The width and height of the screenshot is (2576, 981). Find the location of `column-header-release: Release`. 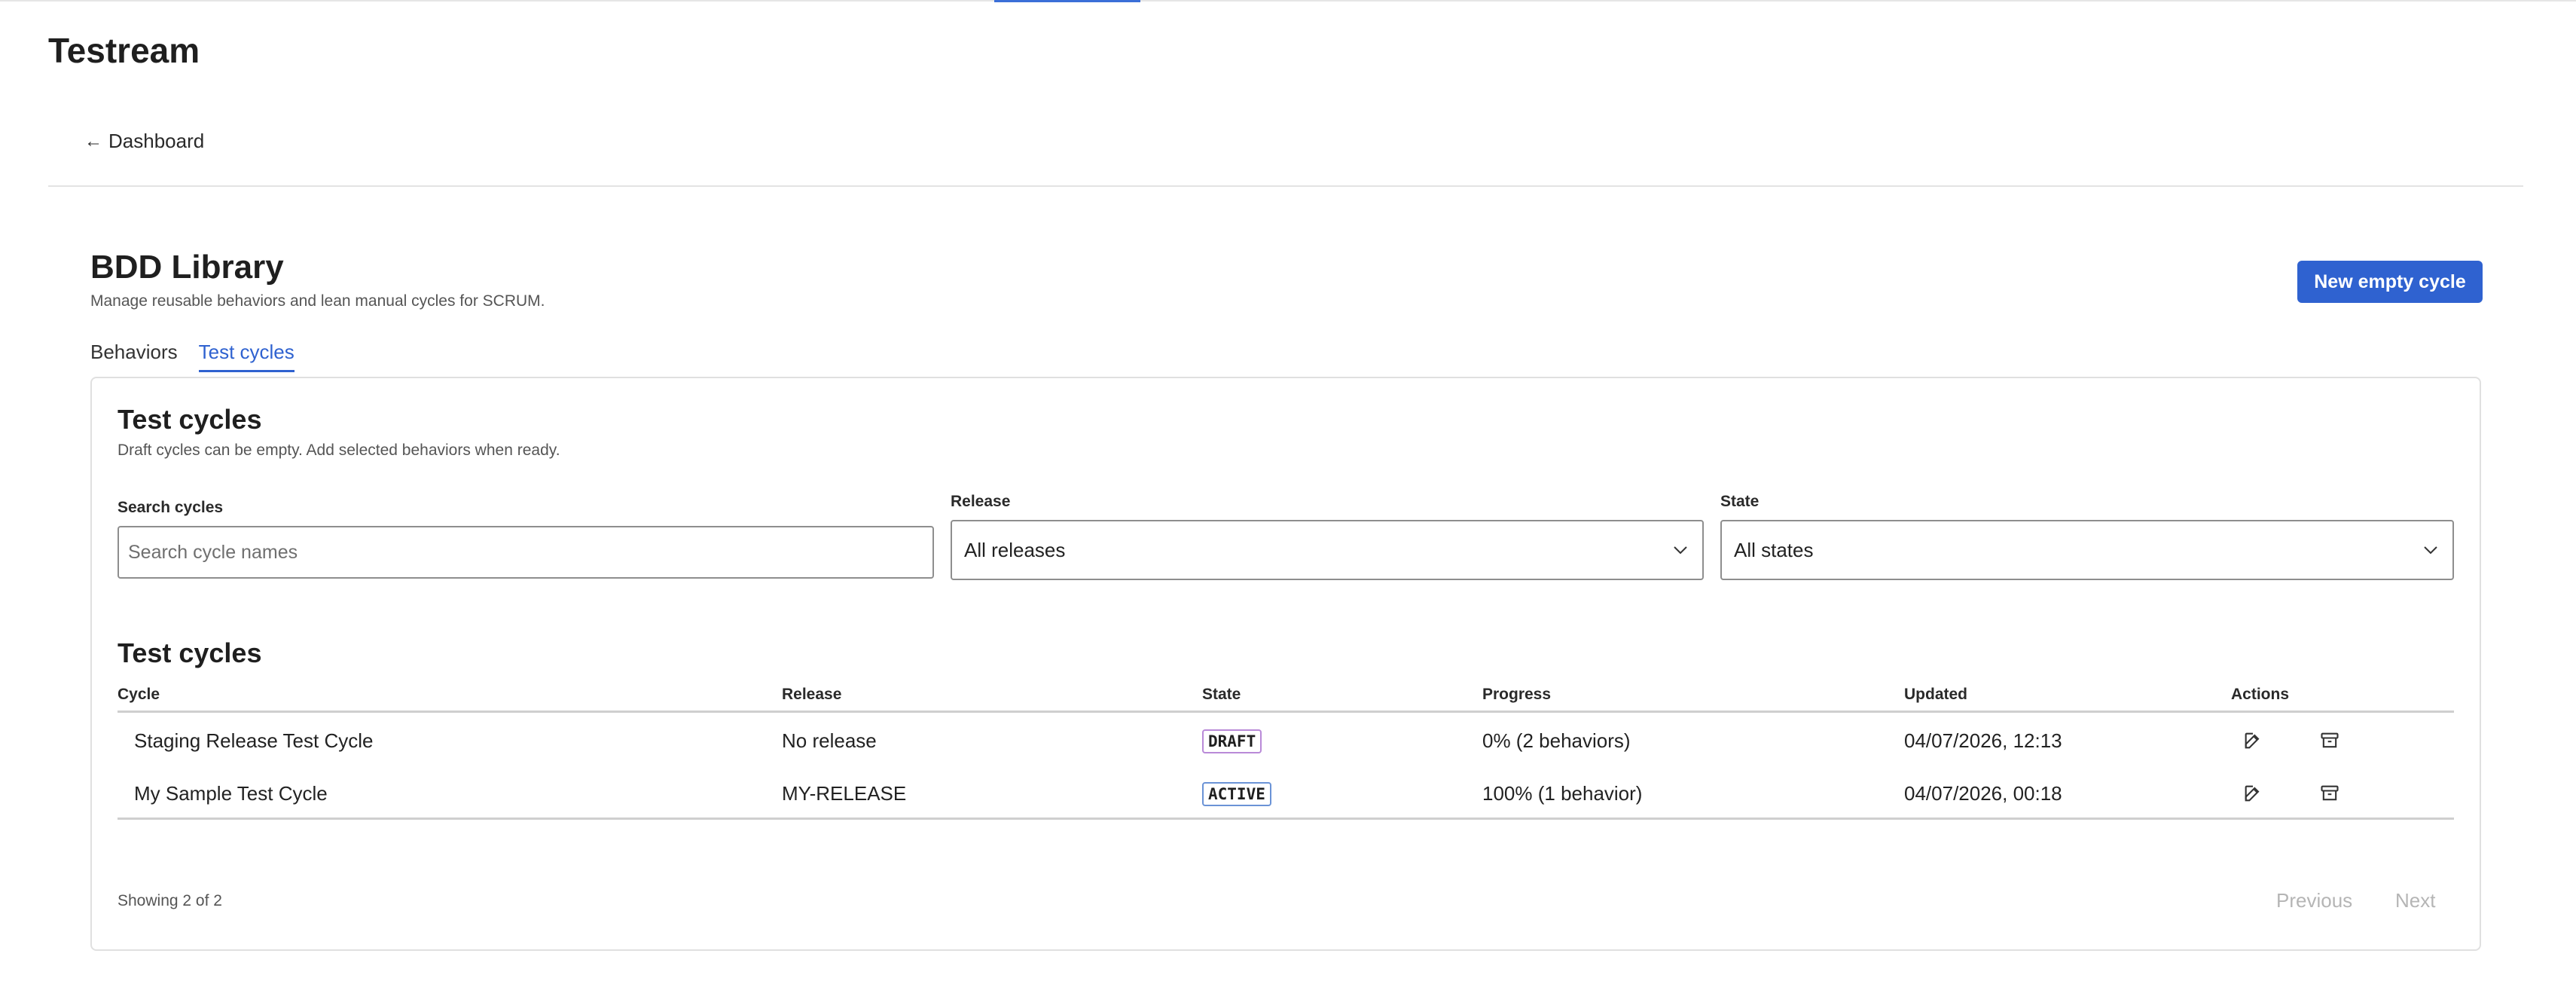

column-header-release: Release is located at coordinates (812, 695).